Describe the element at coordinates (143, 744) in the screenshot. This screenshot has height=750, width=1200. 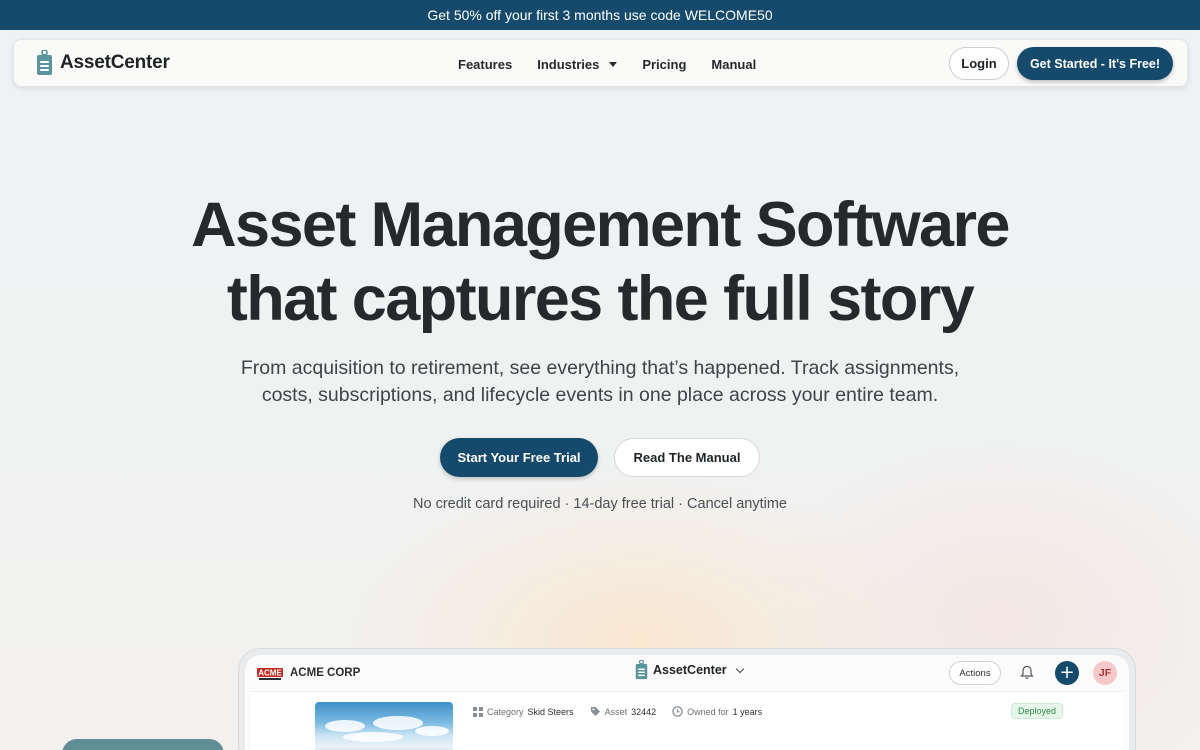
I see `chat-widget-button` at that location.